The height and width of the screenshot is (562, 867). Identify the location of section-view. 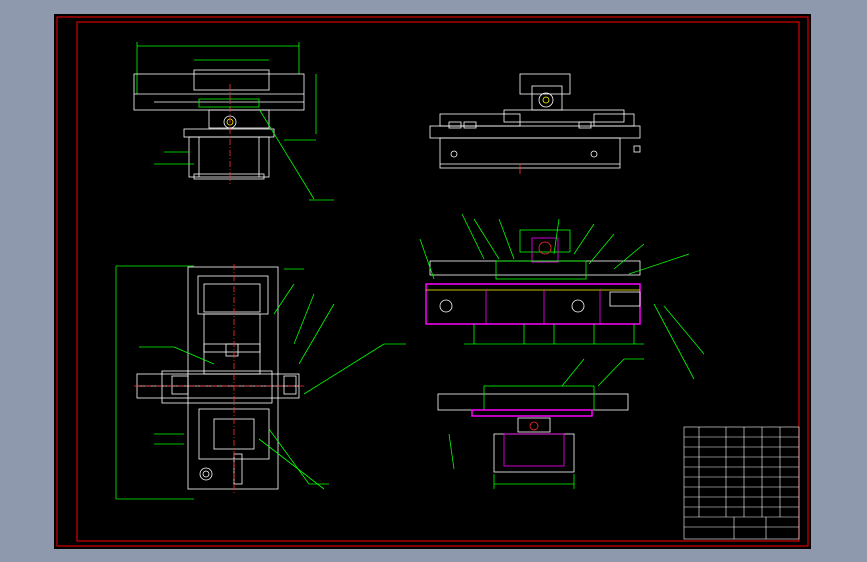
(562, 296).